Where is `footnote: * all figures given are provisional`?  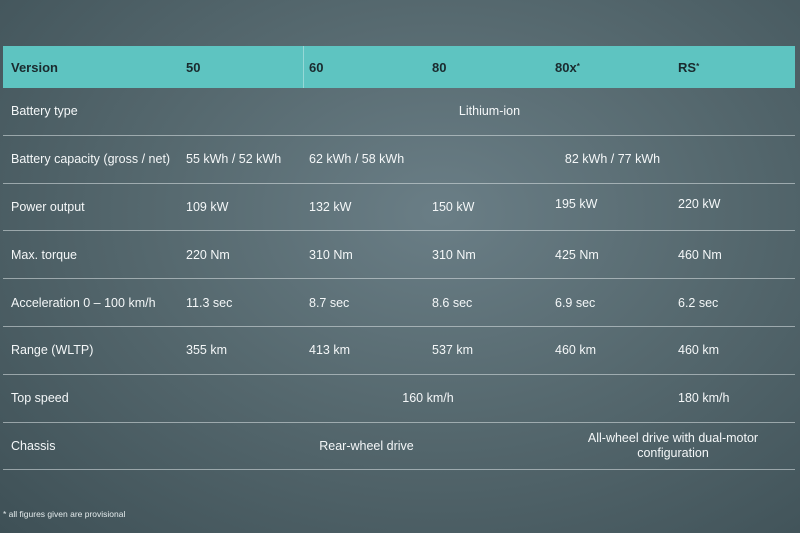 footnote: * all figures given are provisional is located at coordinates (64, 514).